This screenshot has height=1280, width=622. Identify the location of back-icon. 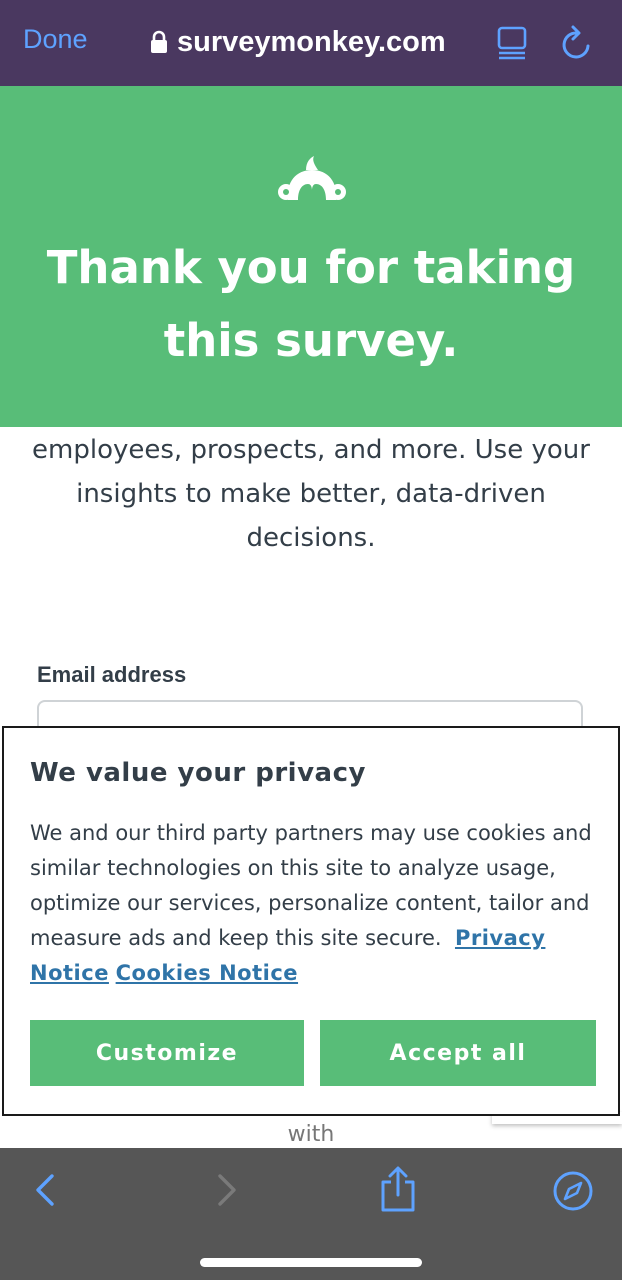
(46, 1190).